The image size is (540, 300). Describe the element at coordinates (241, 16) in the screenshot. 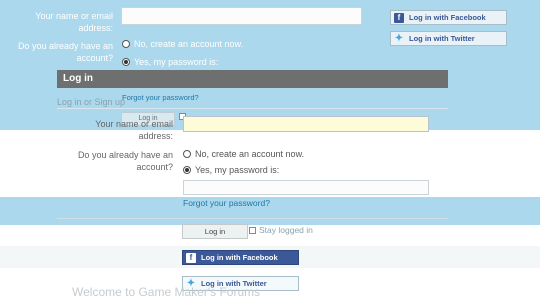

I see `back-name-input` at that location.